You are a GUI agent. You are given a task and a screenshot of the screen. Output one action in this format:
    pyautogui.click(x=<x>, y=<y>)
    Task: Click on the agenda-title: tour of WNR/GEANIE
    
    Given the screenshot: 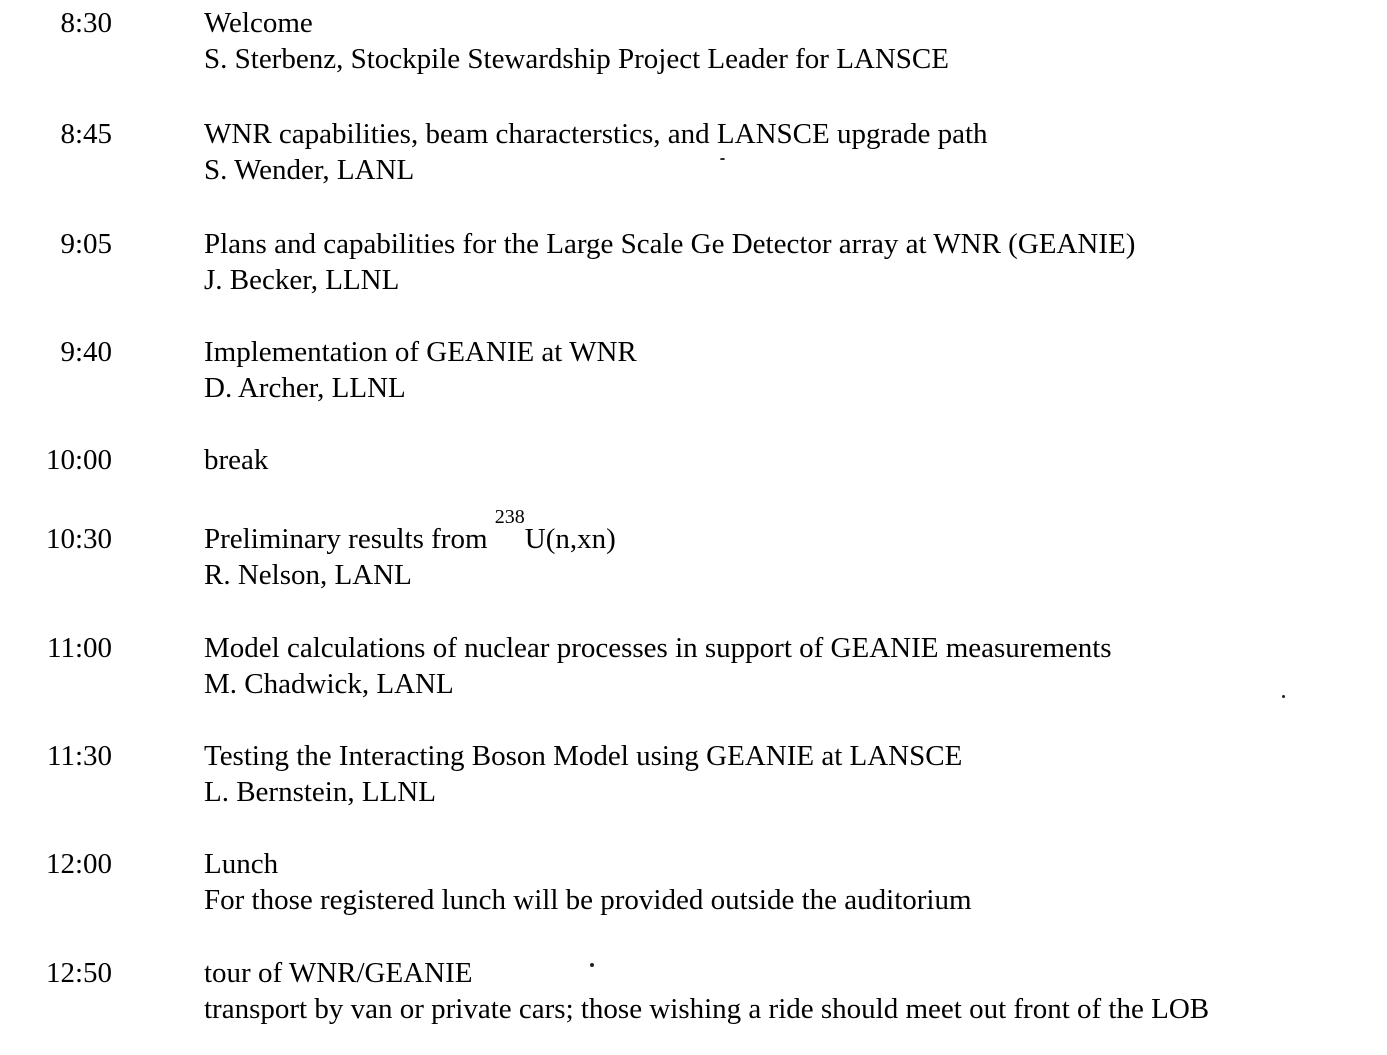 What is the action you would take?
    pyautogui.click(x=338, y=973)
    